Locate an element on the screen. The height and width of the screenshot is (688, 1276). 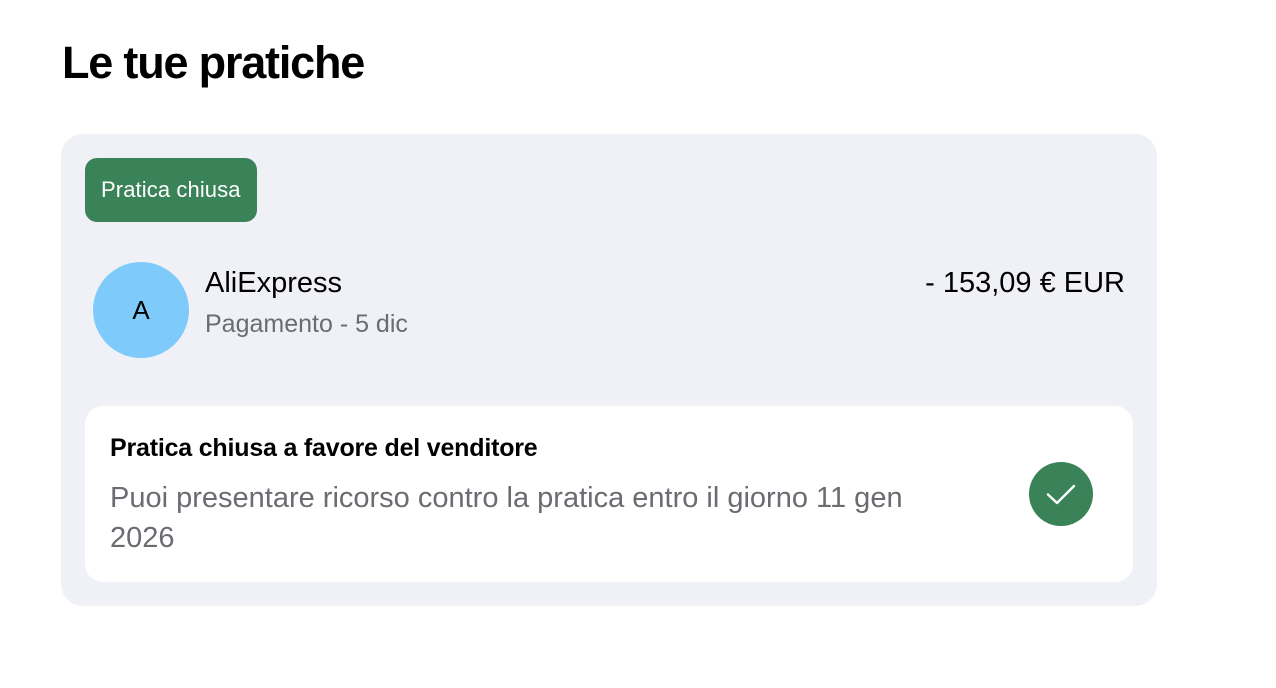
transaction-meta: Pagamento - 5 dic is located at coordinates (306, 324).